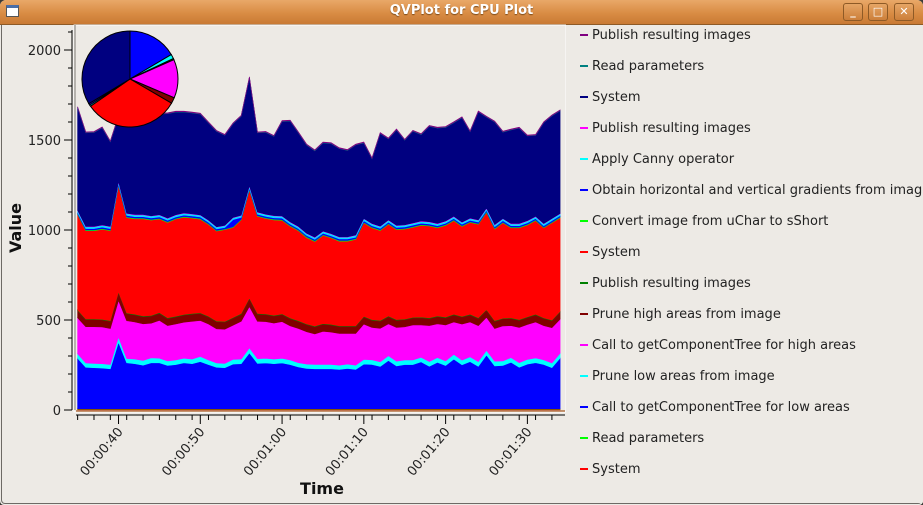 This screenshot has height=505, width=923. I want to click on legend-label: Apply Canny operator, so click(663, 159).